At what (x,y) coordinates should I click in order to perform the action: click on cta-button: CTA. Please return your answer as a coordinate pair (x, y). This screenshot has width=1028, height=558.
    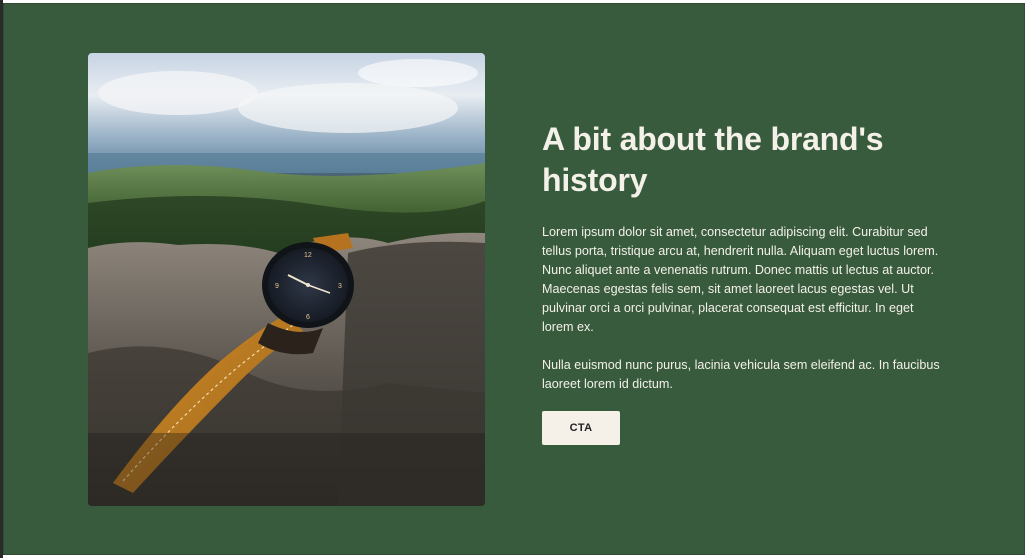
    Looking at the image, I should click on (581, 428).